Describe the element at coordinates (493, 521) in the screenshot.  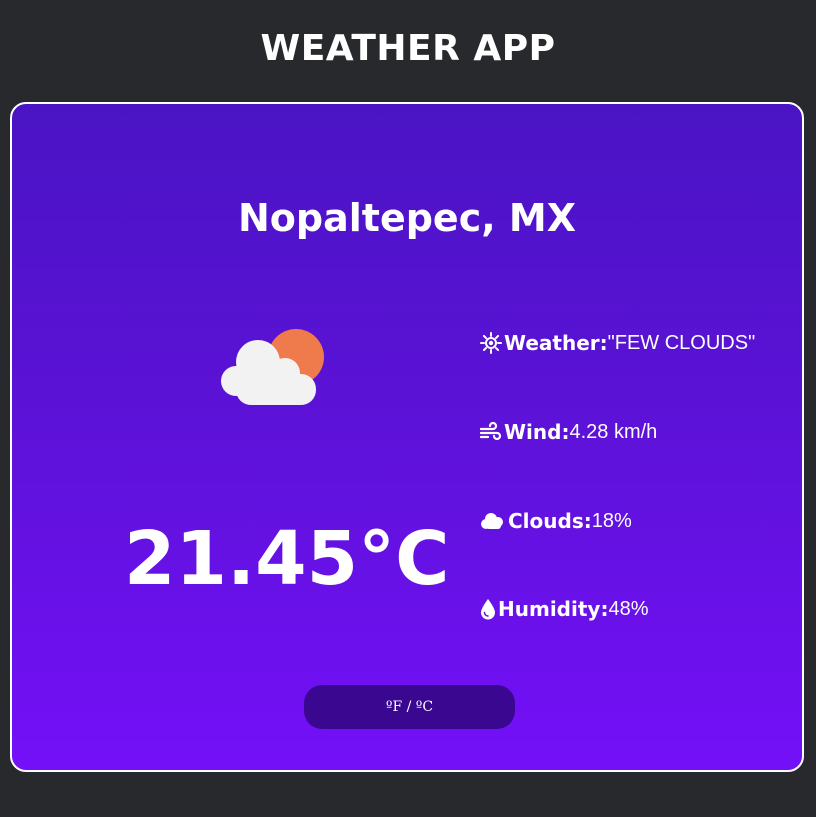
I see `cloud-icon` at that location.